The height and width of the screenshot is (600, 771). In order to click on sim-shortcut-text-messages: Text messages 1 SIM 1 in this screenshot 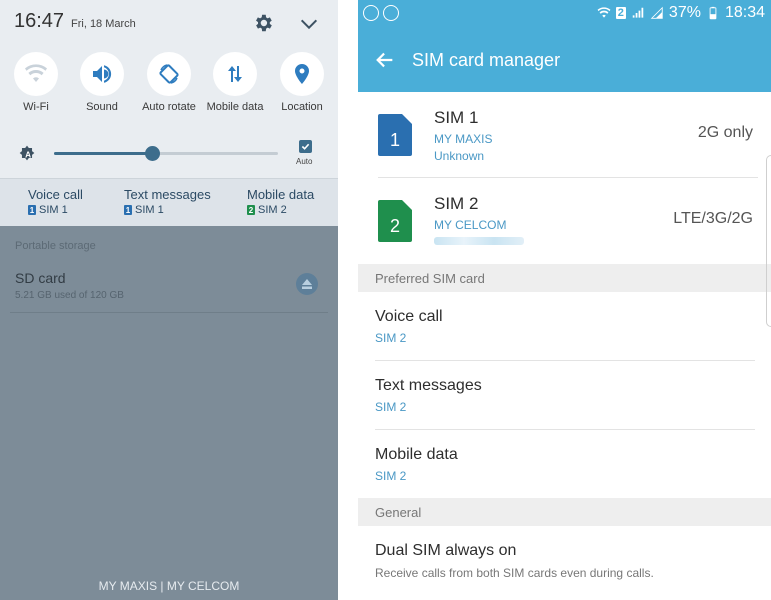, I will do `click(167, 201)`.